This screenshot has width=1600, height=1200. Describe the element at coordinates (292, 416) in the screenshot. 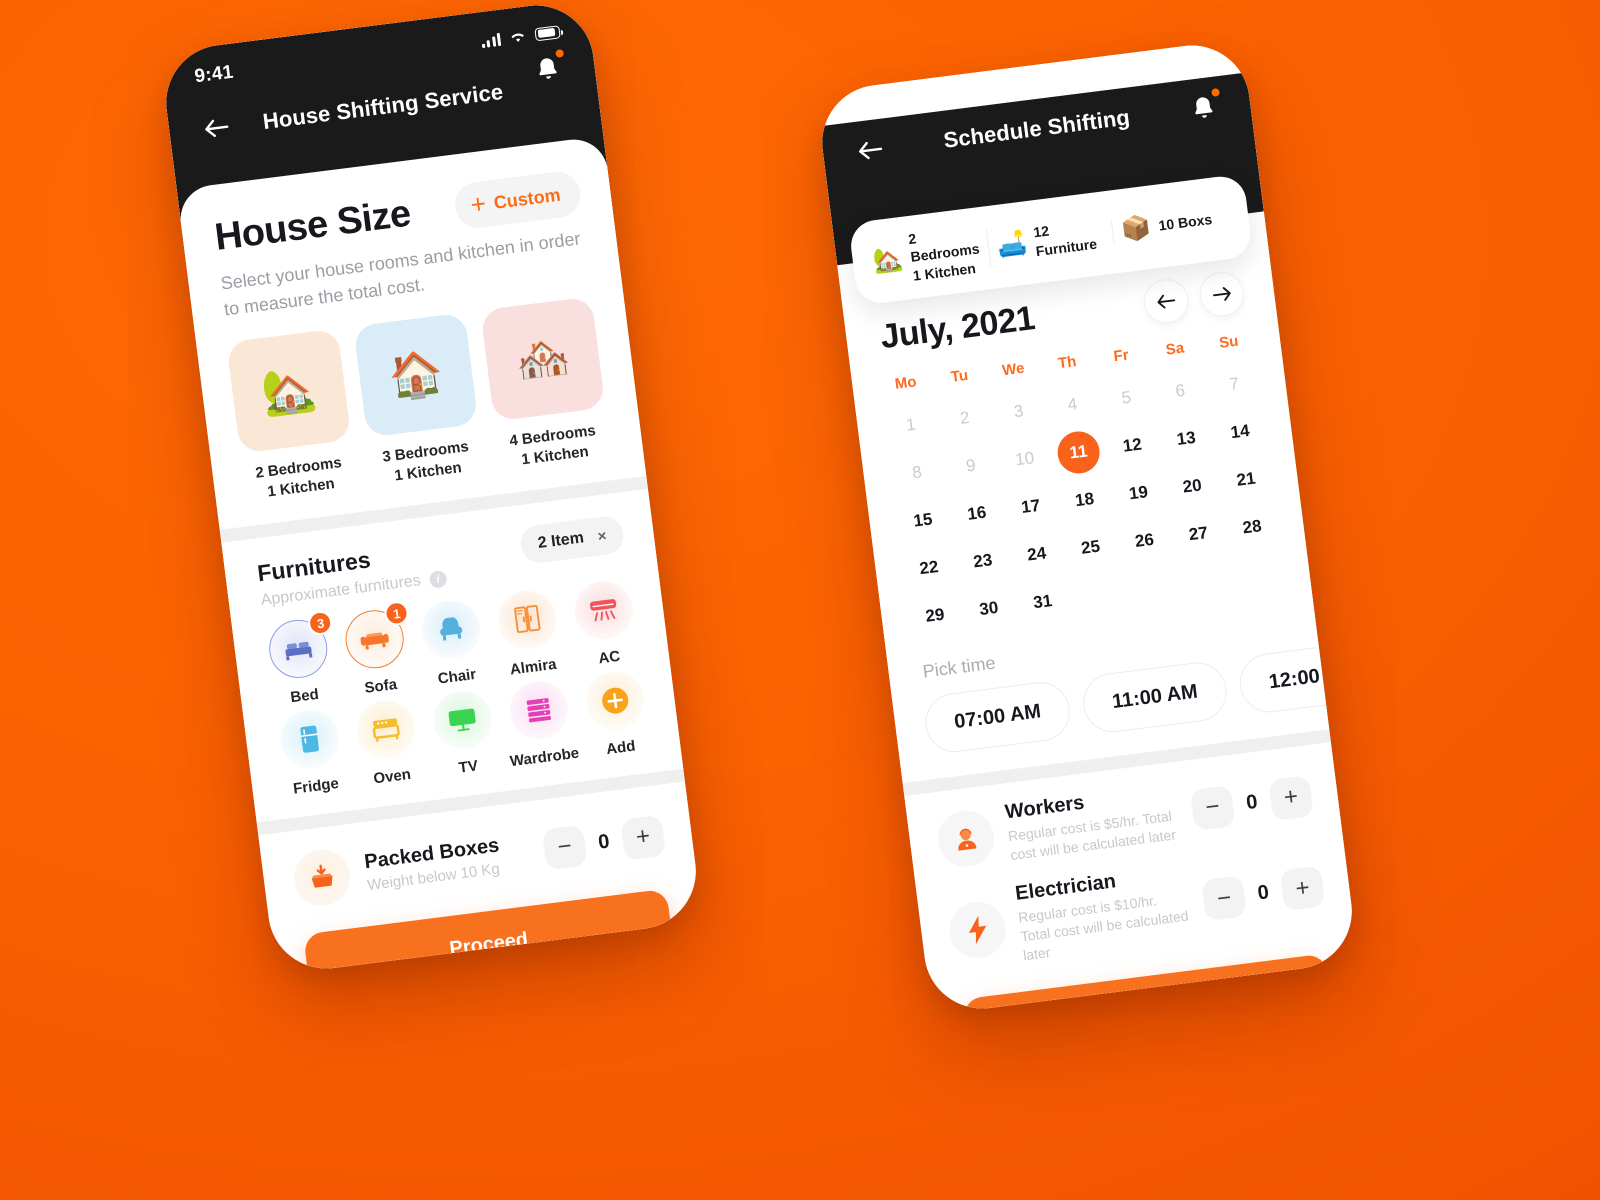

I see `house-size-card: 🏡 2 Bedrooms 1 Kitchen` at that location.